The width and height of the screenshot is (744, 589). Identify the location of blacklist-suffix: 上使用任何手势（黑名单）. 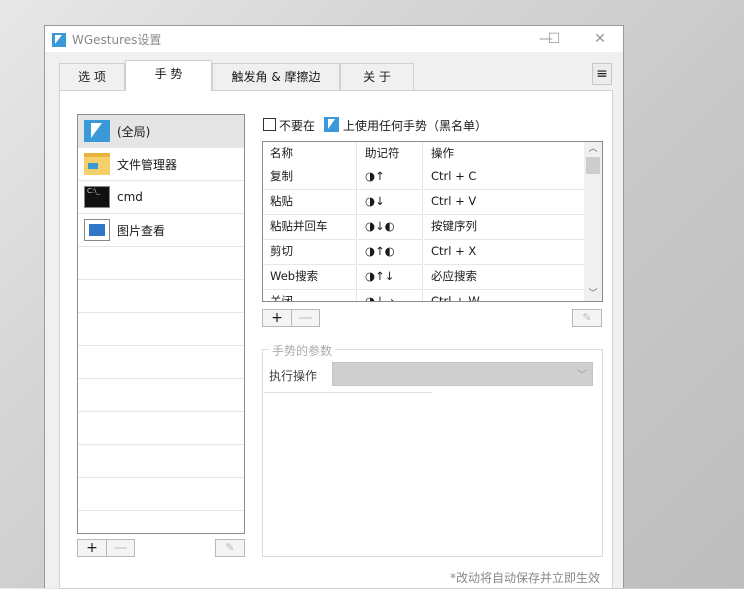
(415, 126).